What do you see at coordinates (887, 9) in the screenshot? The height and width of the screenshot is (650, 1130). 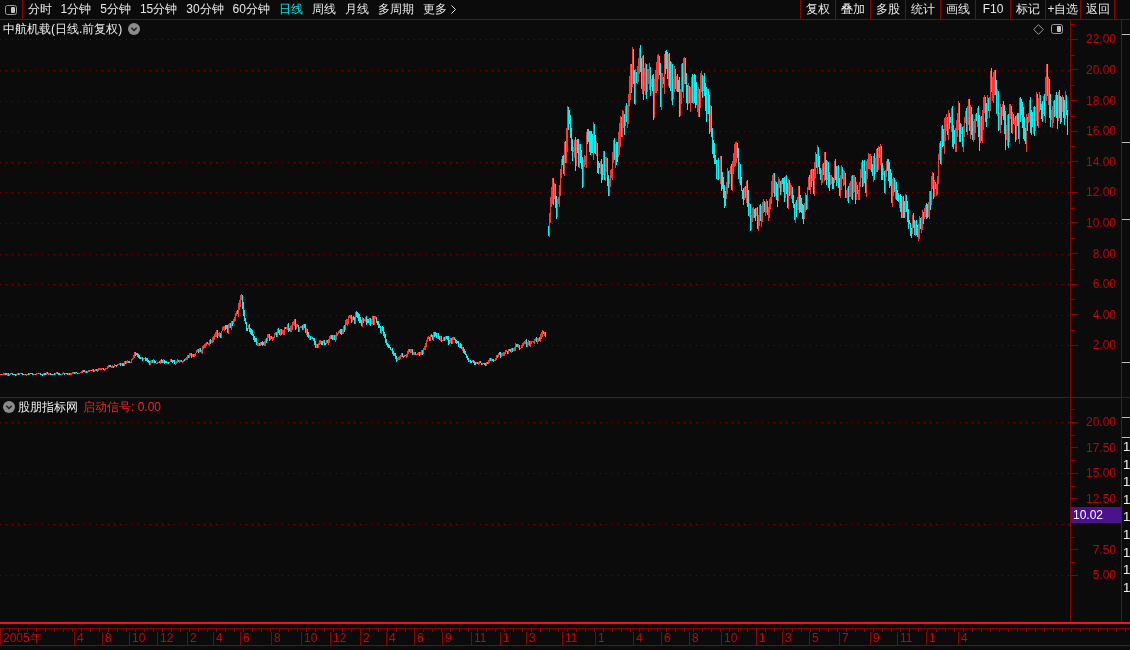 I see `toolbar-button: 多股` at bounding box center [887, 9].